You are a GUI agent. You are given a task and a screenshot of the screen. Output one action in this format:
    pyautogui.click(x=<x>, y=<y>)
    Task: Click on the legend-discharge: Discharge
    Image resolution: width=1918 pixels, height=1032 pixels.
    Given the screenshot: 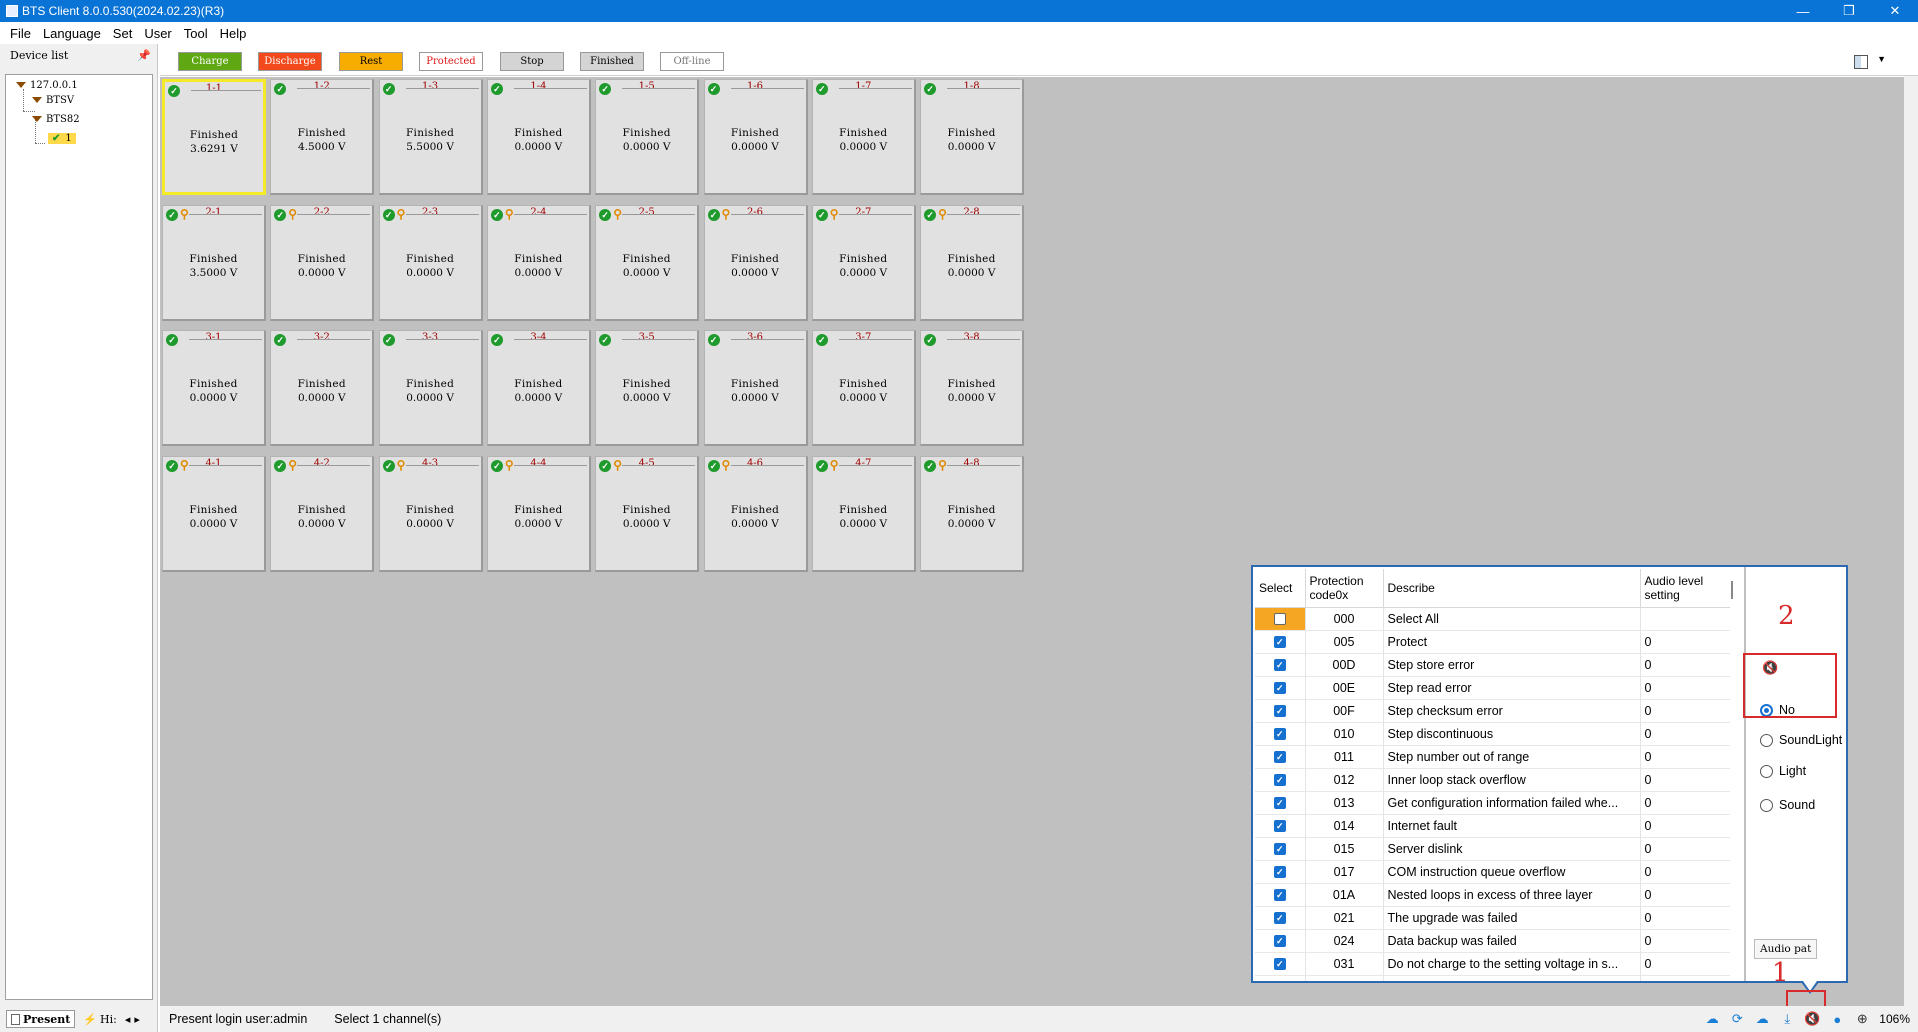 What is the action you would take?
    pyautogui.click(x=290, y=61)
    